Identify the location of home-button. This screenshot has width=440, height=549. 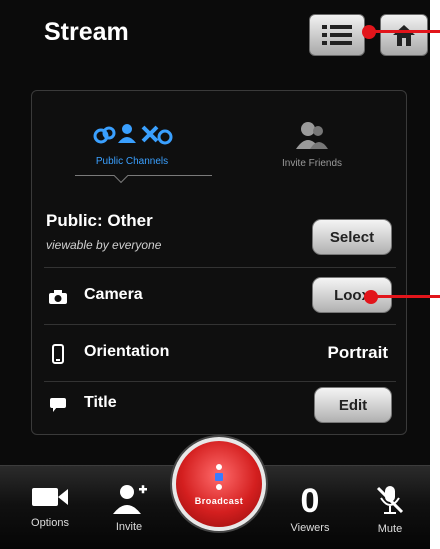
(404, 35).